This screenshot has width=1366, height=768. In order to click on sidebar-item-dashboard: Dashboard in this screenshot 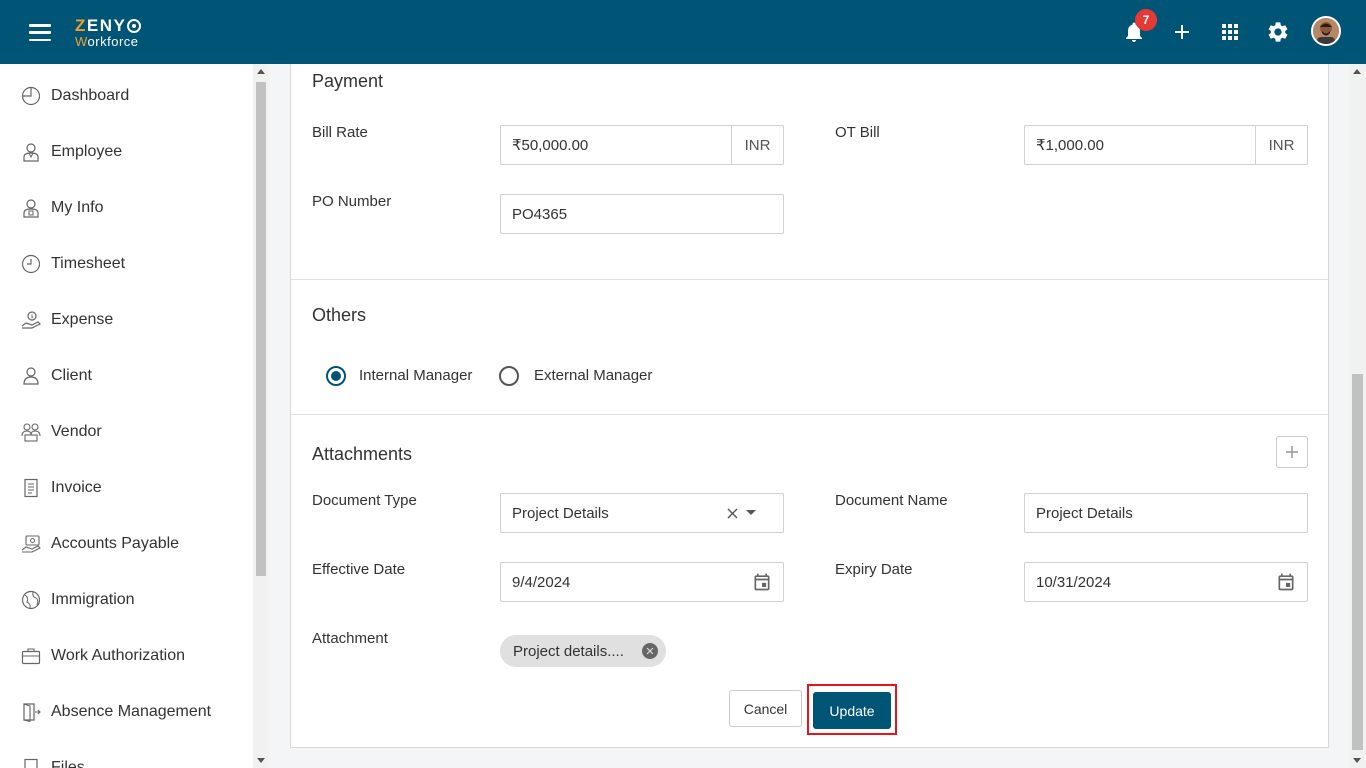, I will do `click(126, 96)`.